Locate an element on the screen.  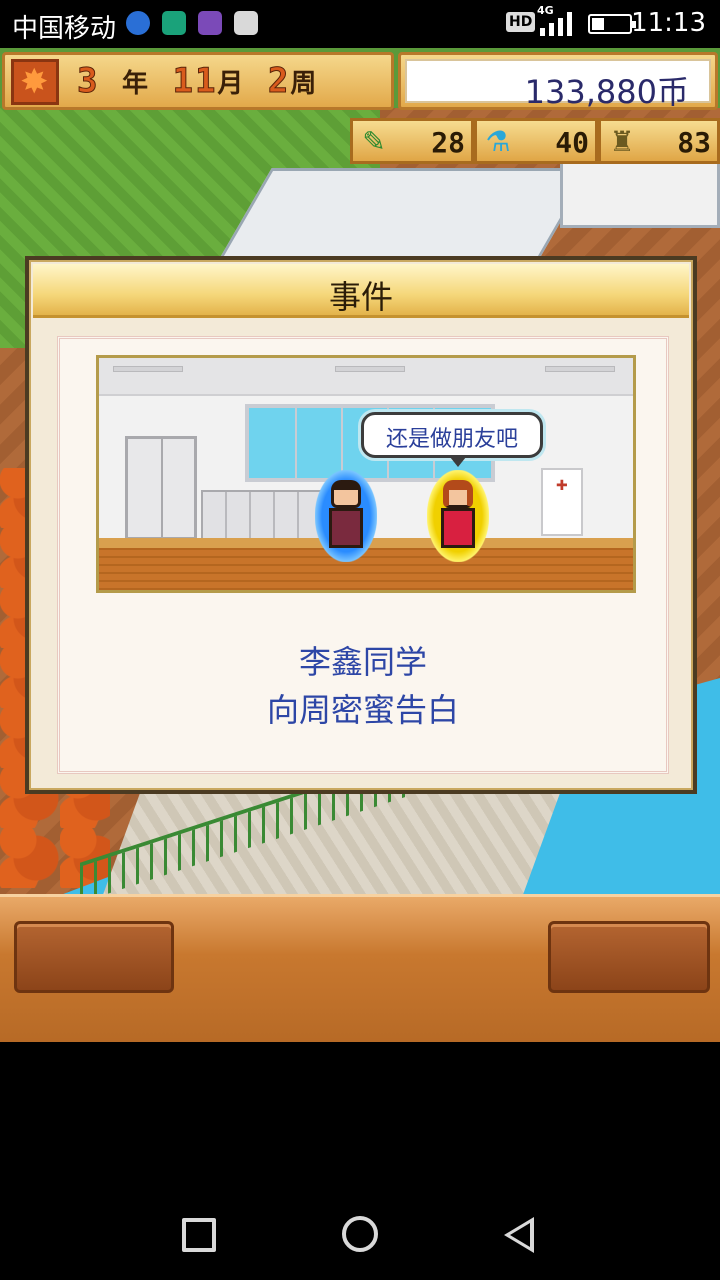
money-field: 133,880币 is located at coordinates (558, 85).